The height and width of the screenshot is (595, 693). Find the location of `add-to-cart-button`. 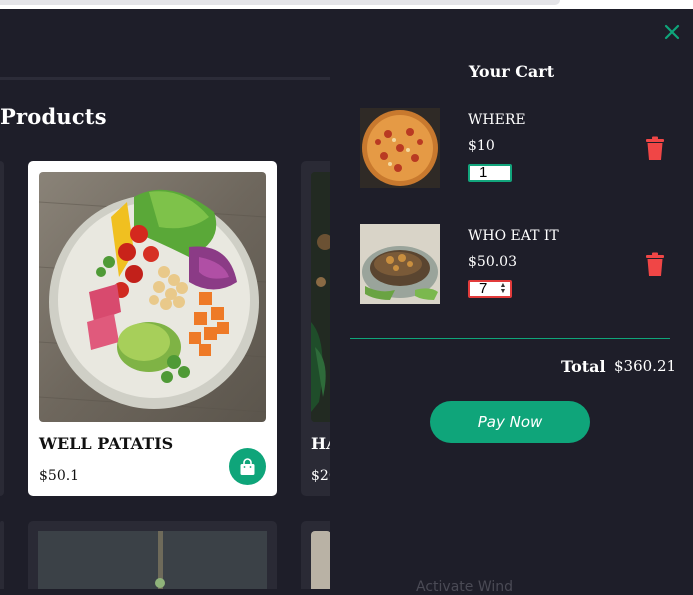

add-to-cart-button is located at coordinates (247, 466).